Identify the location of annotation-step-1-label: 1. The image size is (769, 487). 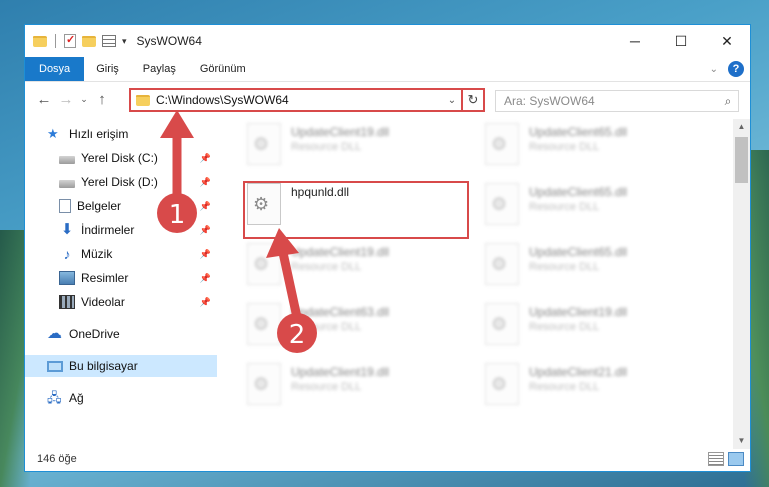
(177, 215).